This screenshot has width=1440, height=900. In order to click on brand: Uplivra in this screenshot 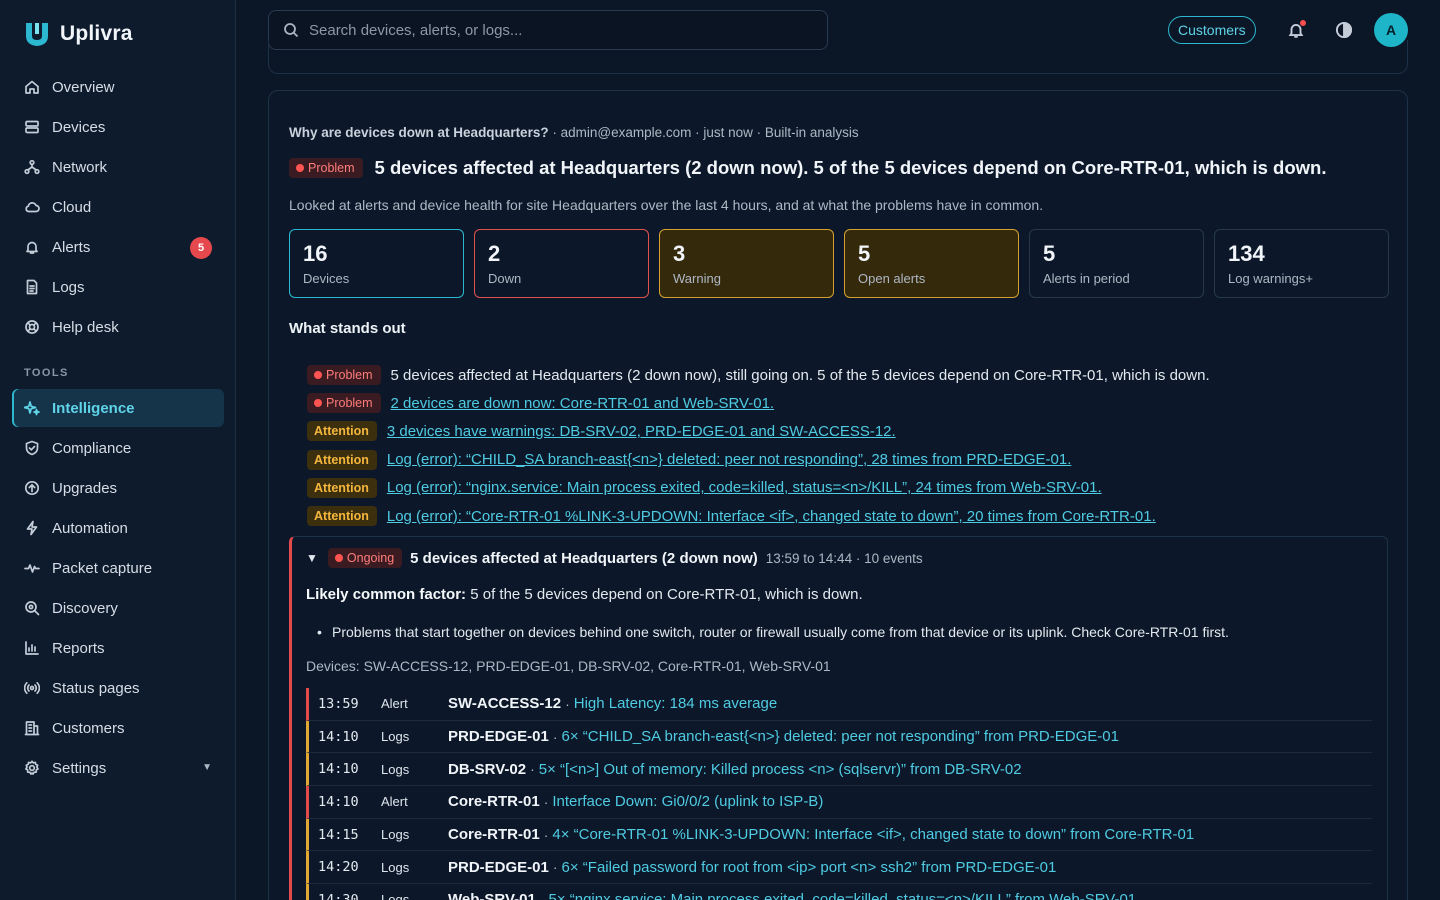, I will do `click(78, 34)`.